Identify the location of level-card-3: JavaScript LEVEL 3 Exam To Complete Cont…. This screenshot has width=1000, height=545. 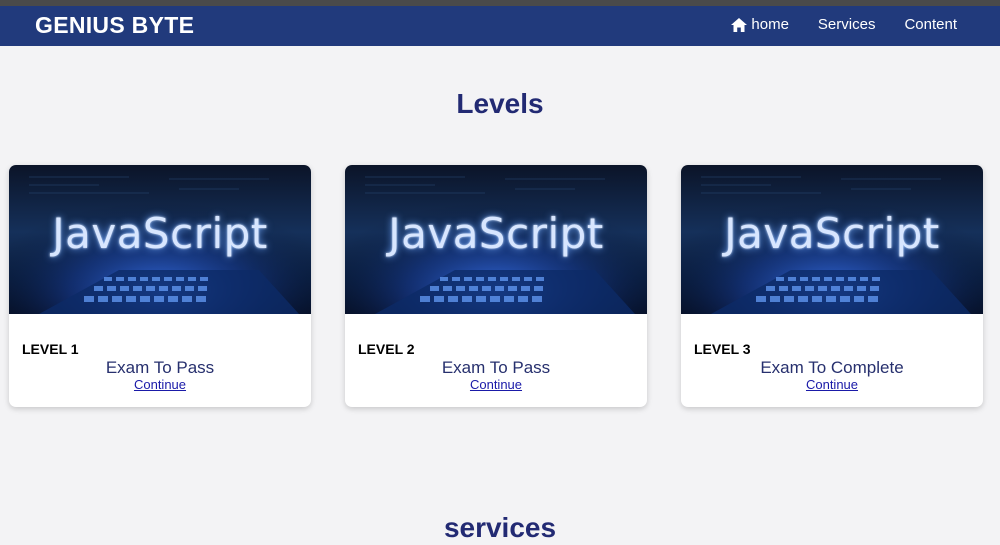
(832, 286).